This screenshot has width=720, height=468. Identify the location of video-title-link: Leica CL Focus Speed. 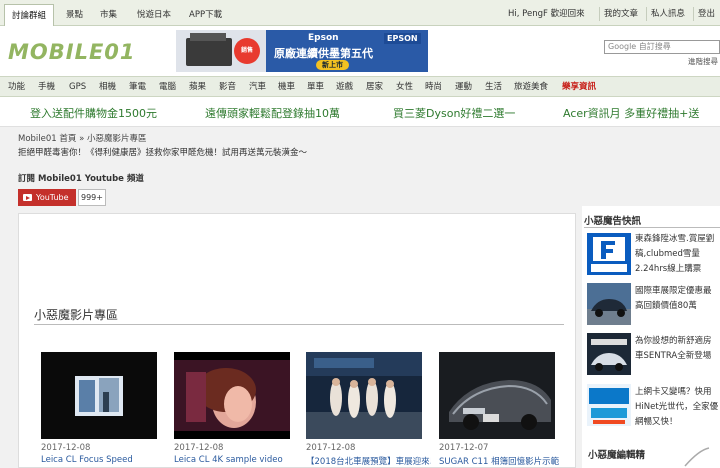
(103, 460).